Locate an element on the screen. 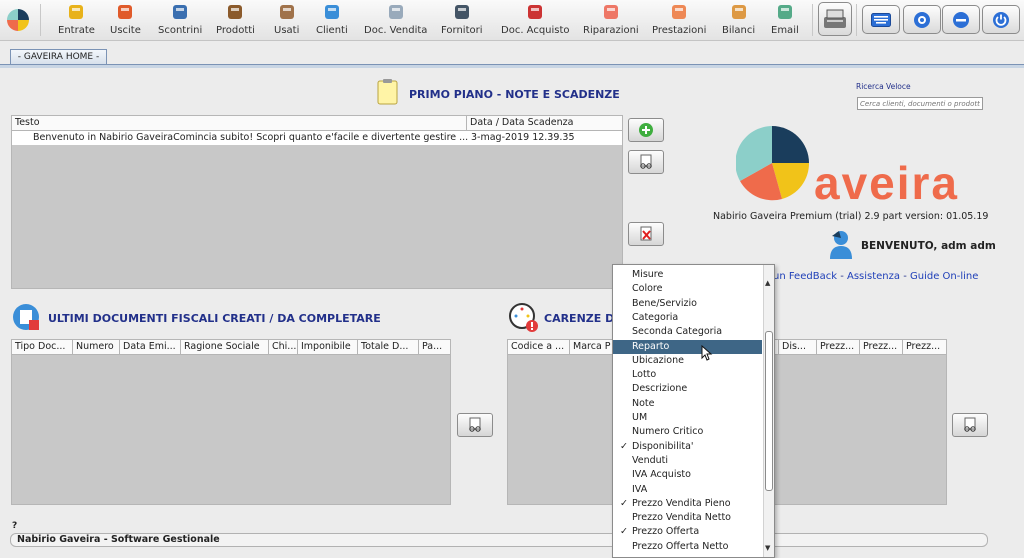  power-button is located at coordinates (1001, 19).